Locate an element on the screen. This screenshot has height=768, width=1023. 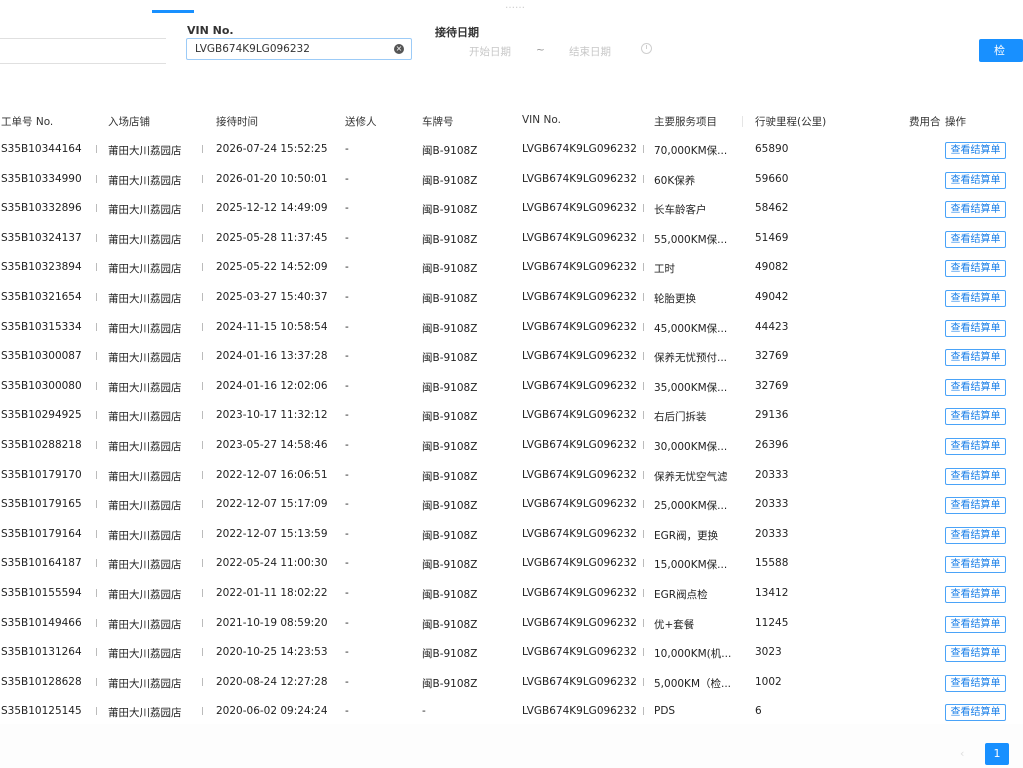
time-cell: 2026-07-24 15:52:25 is located at coordinates (272, 149).